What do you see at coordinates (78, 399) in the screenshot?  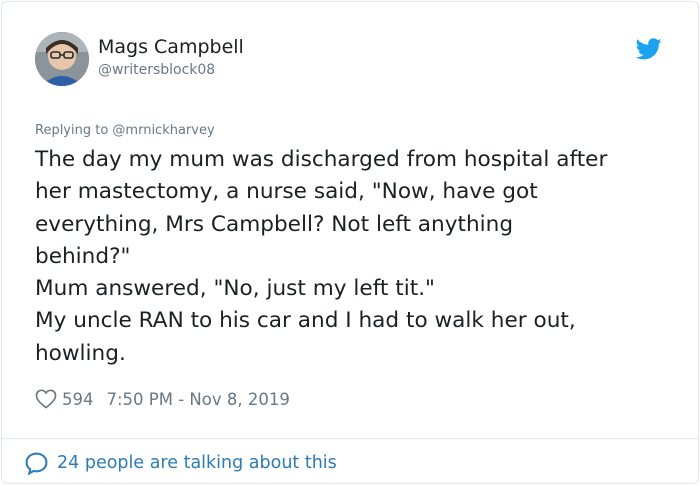 I see `like-count: 594` at bounding box center [78, 399].